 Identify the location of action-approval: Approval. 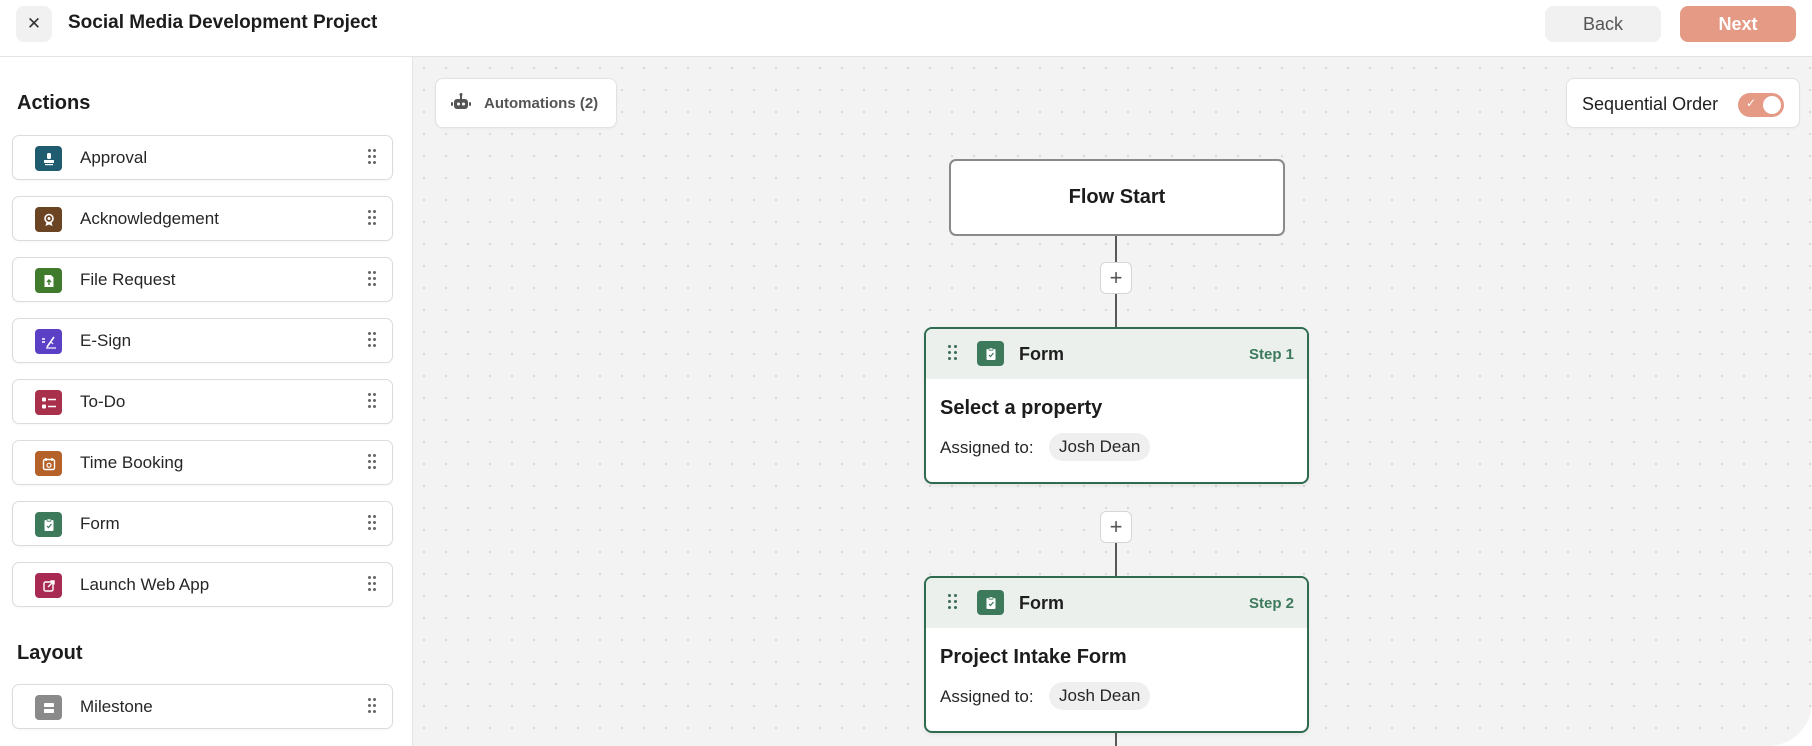
(202, 157).